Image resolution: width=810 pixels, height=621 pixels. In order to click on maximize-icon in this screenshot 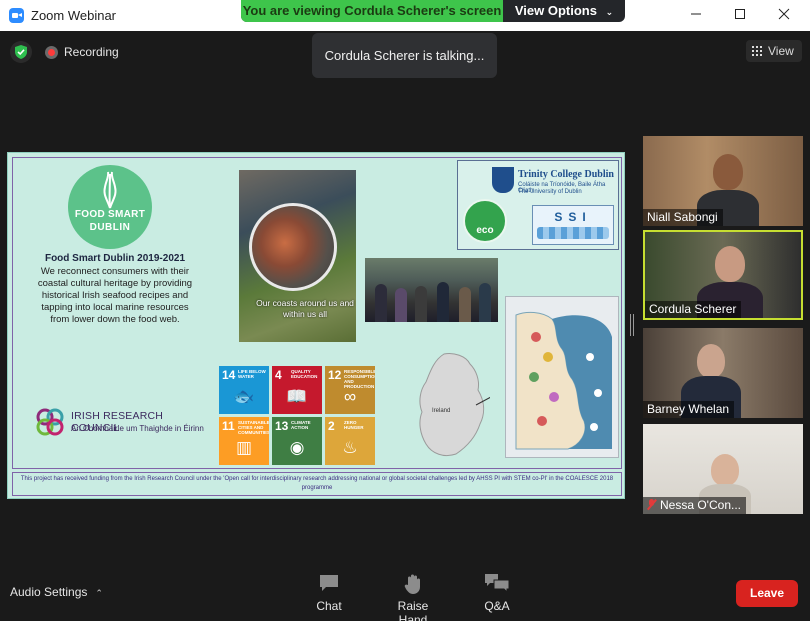, I will do `click(740, 14)`.